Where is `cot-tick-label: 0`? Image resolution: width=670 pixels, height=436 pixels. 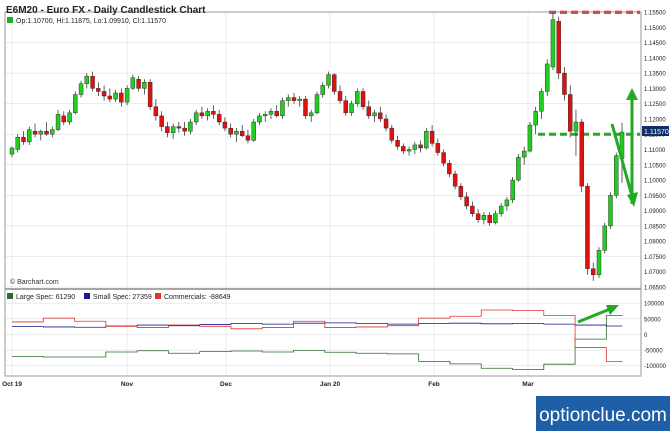 cot-tick-label: 0 is located at coordinates (646, 336).